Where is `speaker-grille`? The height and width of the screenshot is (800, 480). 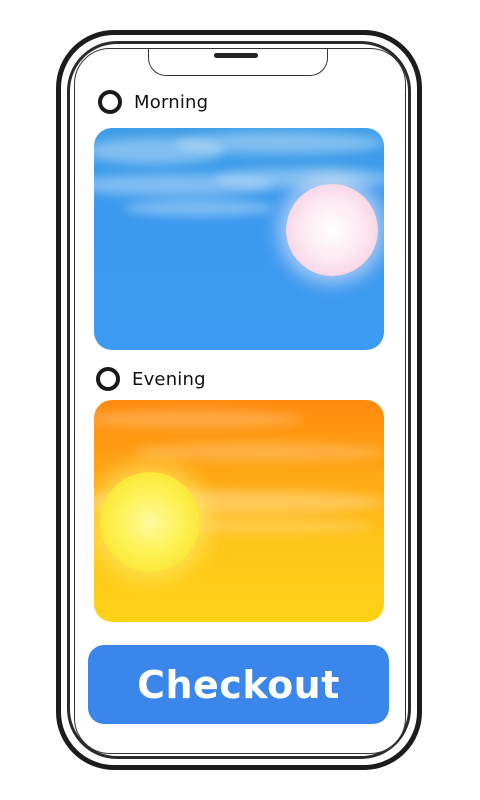
speaker-grille is located at coordinates (236, 55).